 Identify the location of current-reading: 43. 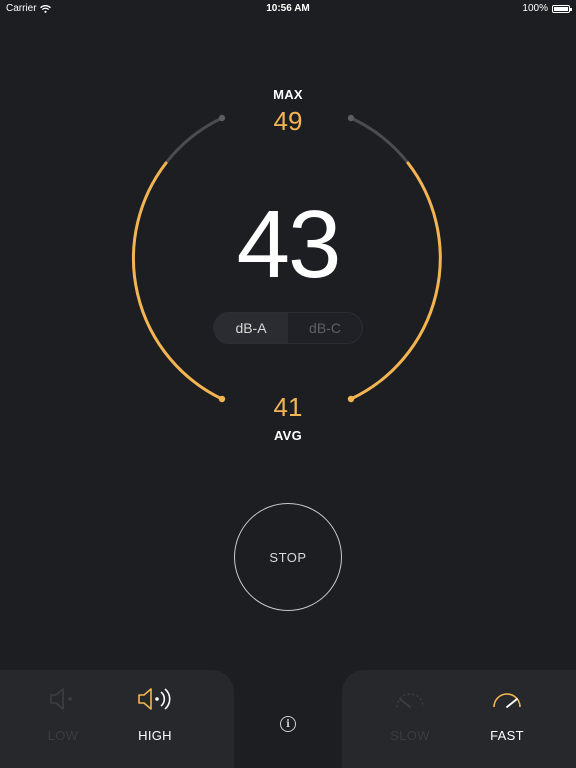
(289, 244).